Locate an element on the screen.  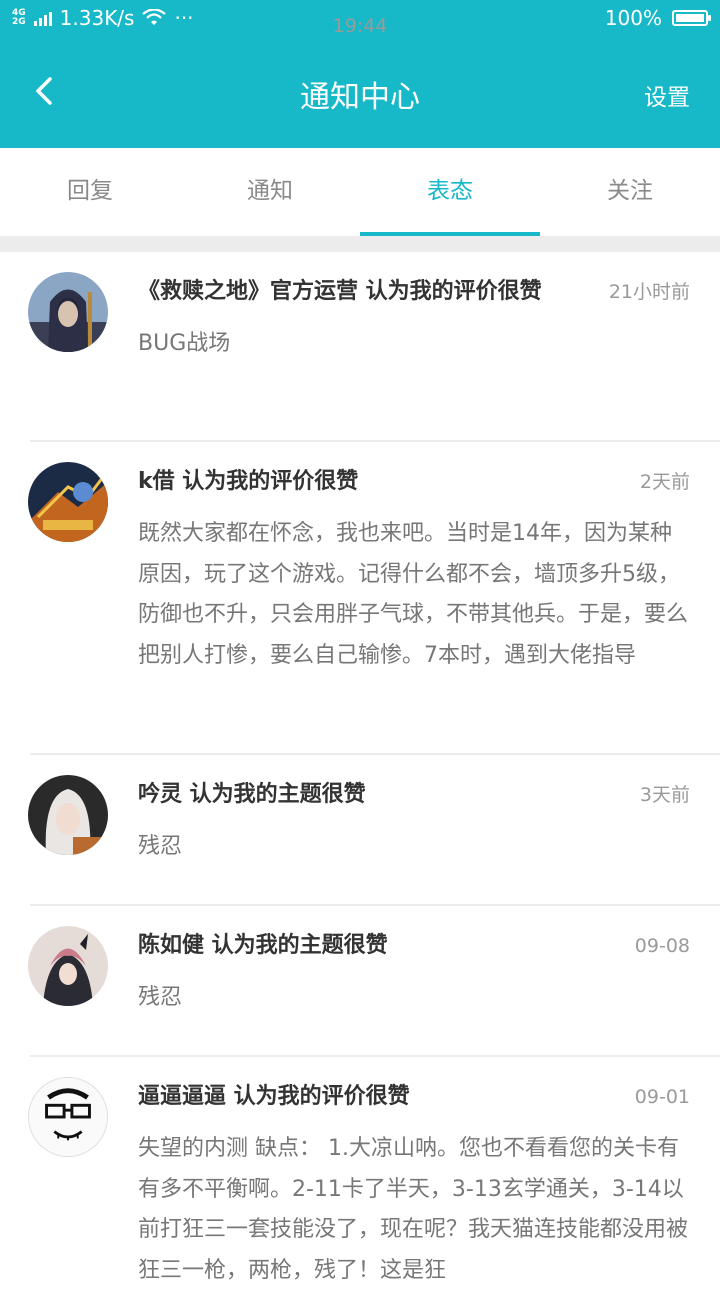
notification-title: 《救赎之地》官方运营 认为我的评价很赞 is located at coordinates (340, 291).